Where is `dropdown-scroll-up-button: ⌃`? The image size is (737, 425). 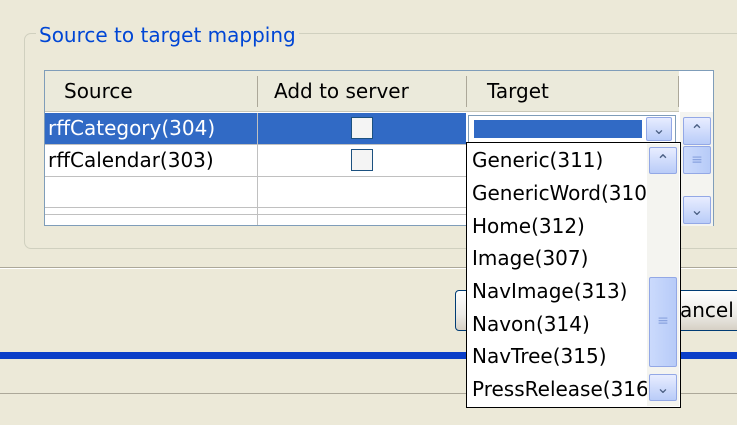 dropdown-scroll-up-button: ⌃ is located at coordinates (663, 160).